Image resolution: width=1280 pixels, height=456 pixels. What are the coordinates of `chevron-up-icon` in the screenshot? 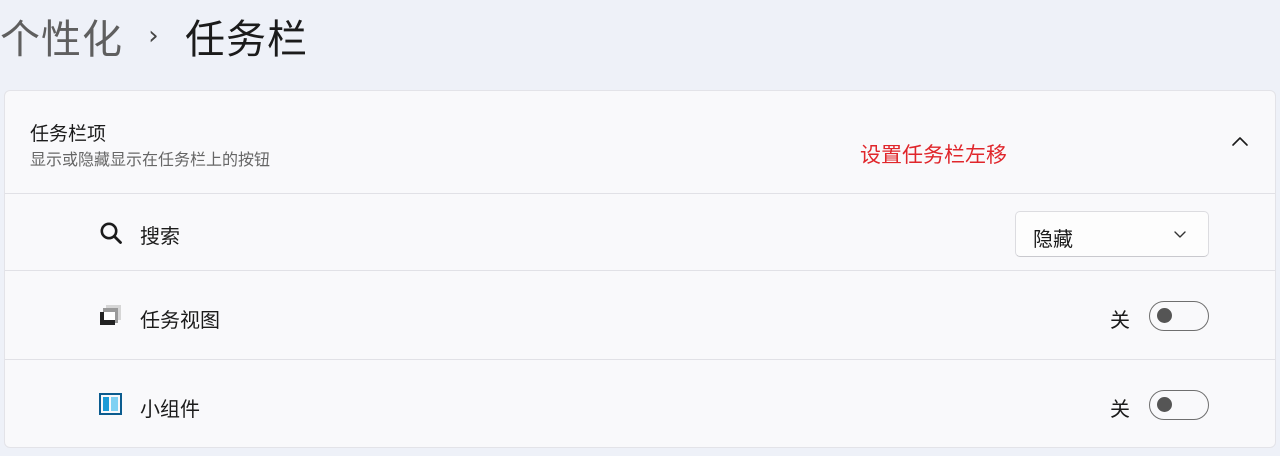 It's located at (1240, 141).